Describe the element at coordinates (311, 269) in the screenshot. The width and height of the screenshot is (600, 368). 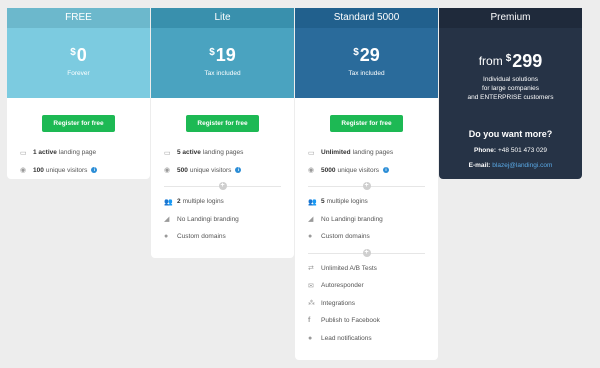
I see `shuffle-icon: ⇄` at that location.